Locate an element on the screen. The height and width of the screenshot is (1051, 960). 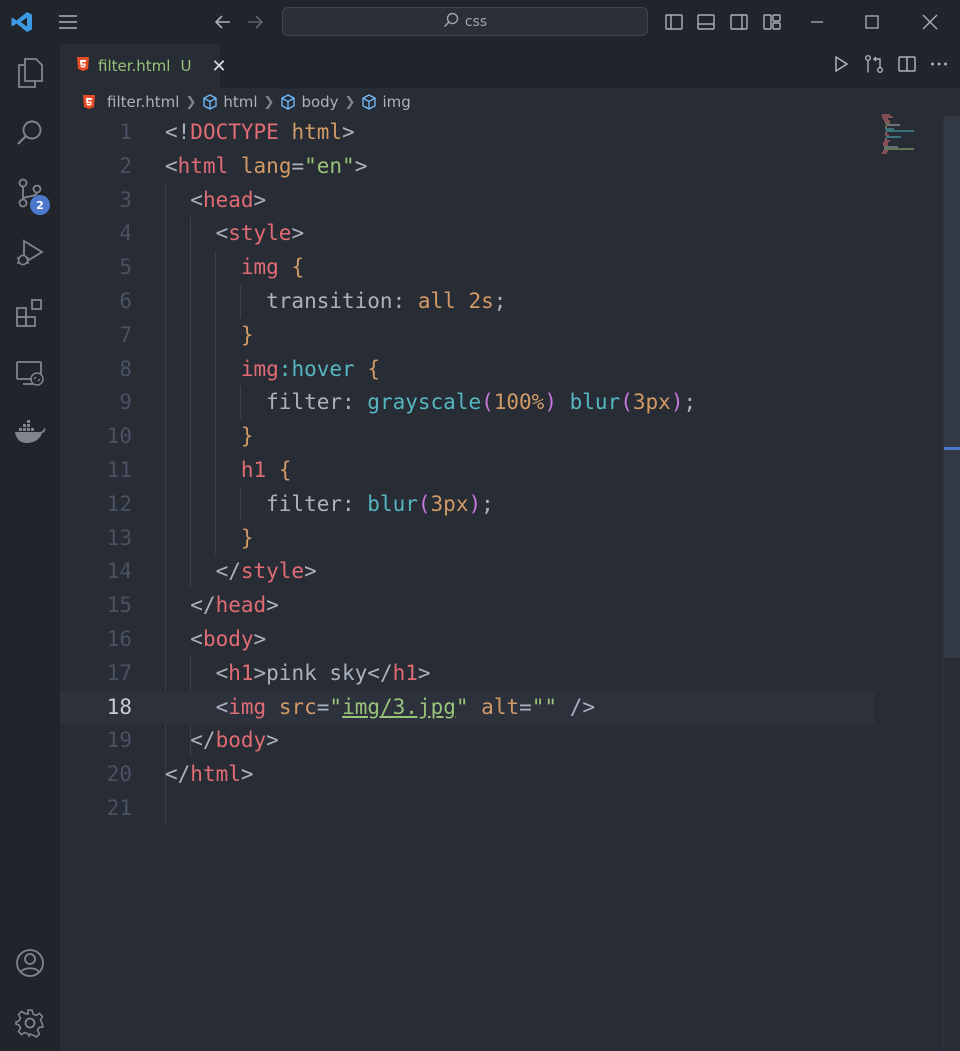
explorer-icon is located at coordinates (30, 73).